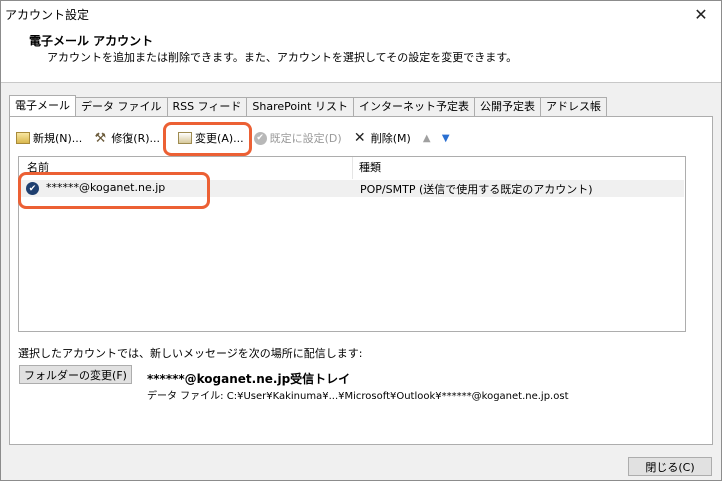 This screenshot has width=722, height=481. What do you see at coordinates (75, 374) in the screenshot?
I see `change-folder-button: フォルダーの変更(F)` at bounding box center [75, 374].